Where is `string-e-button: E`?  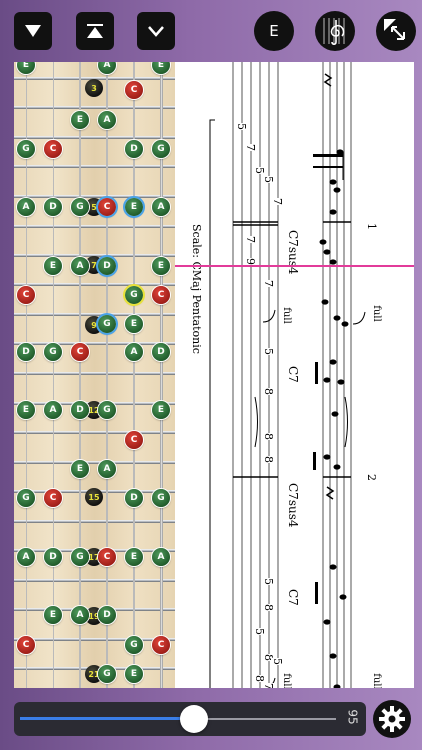
string-e-button: E is located at coordinates (274, 31).